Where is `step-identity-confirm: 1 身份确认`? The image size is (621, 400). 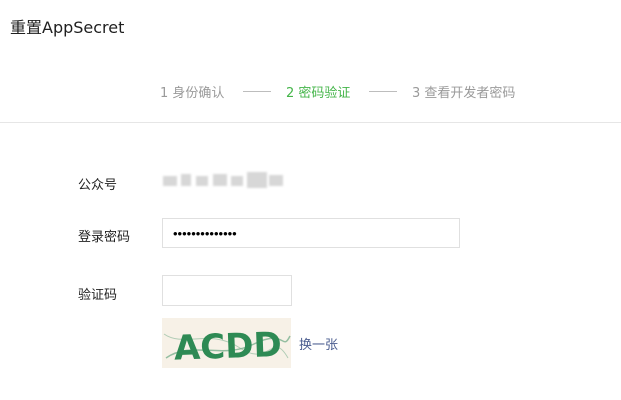
step-identity-confirm: 1 身份确认 is located at coordinates (192, 93).